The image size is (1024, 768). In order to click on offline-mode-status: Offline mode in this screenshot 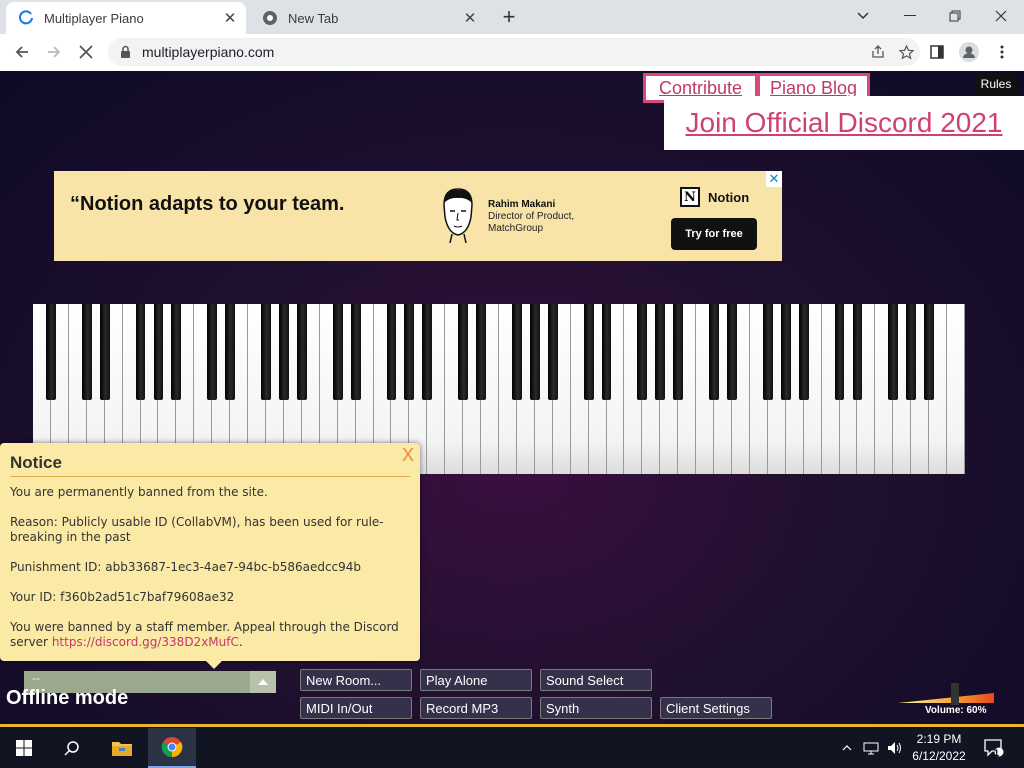, I will do `click(67, 698)`.